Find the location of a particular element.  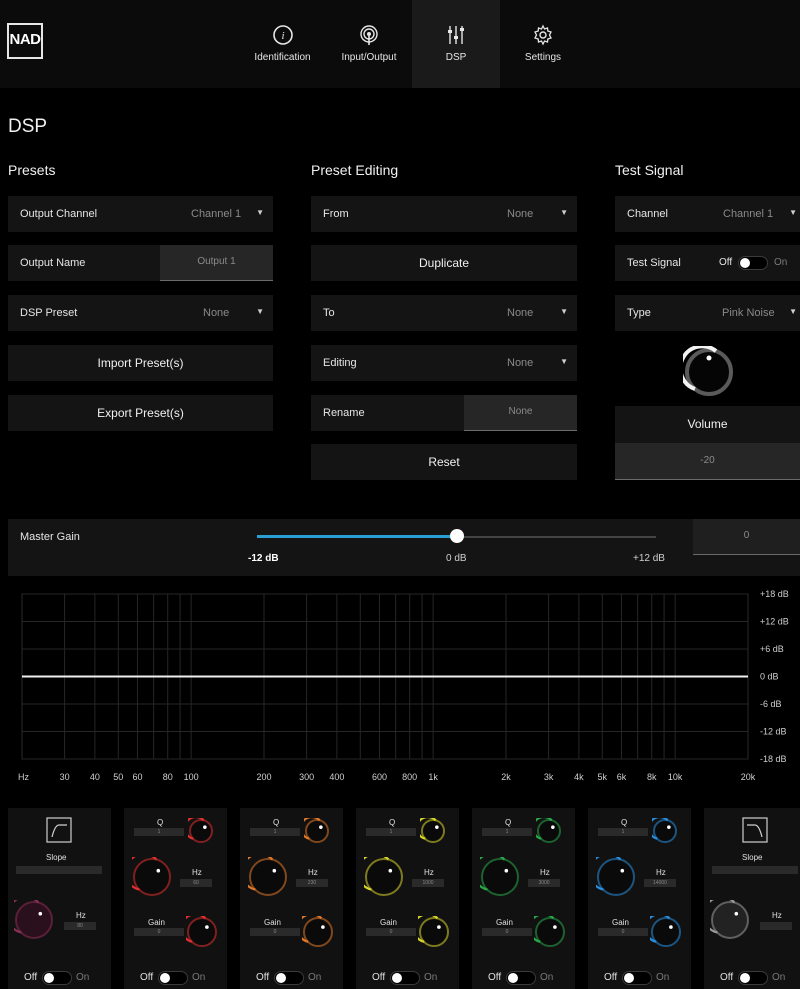

signal-type-label: Type is located at coordinates (639, 313).